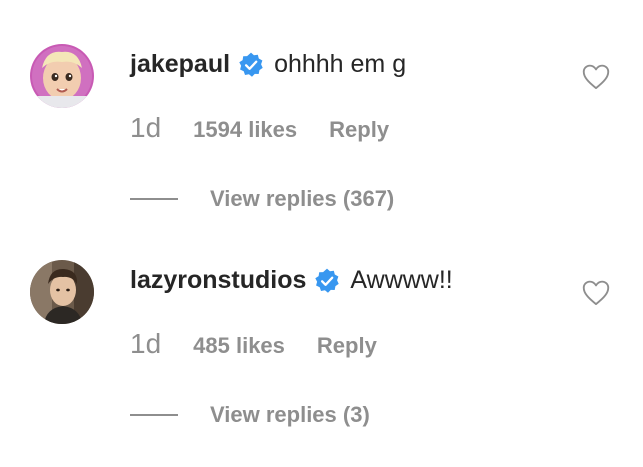 This screenshot has width=643, height=467. I want to click on view-replies-button: View replies (367), so click(262, 199).